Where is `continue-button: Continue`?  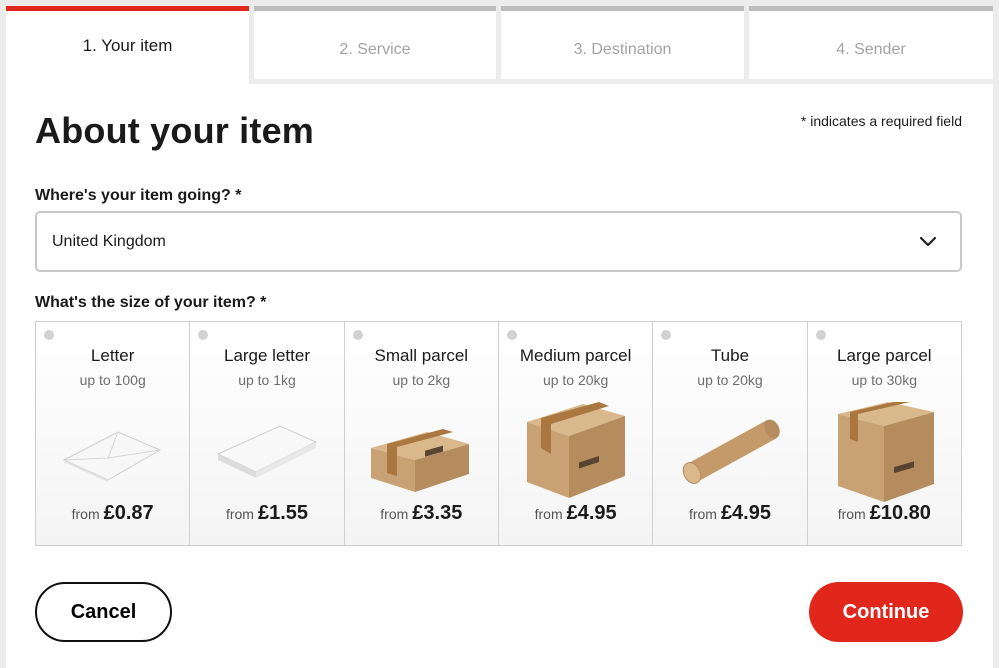
continue-button: Continue is located at coordinates (886, 612).